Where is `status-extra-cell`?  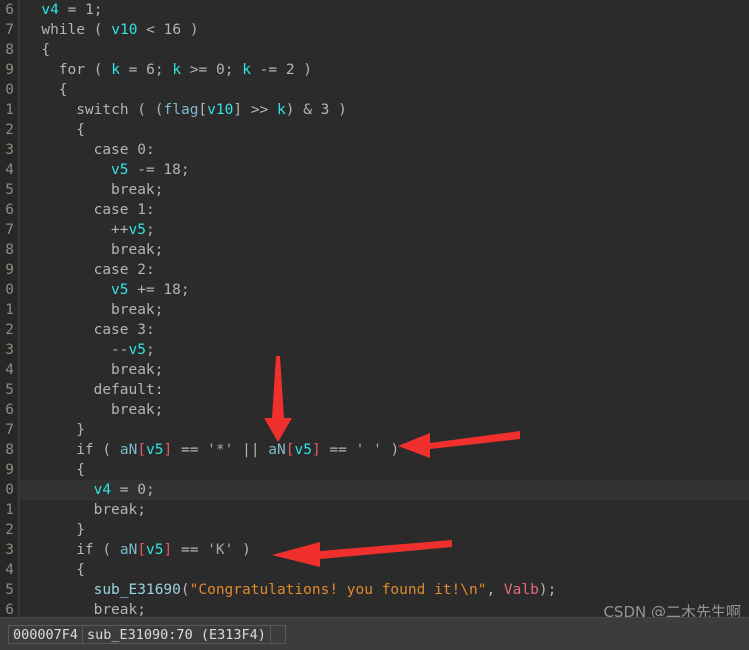 status-extra-cell is located at coordinates (277, 634).